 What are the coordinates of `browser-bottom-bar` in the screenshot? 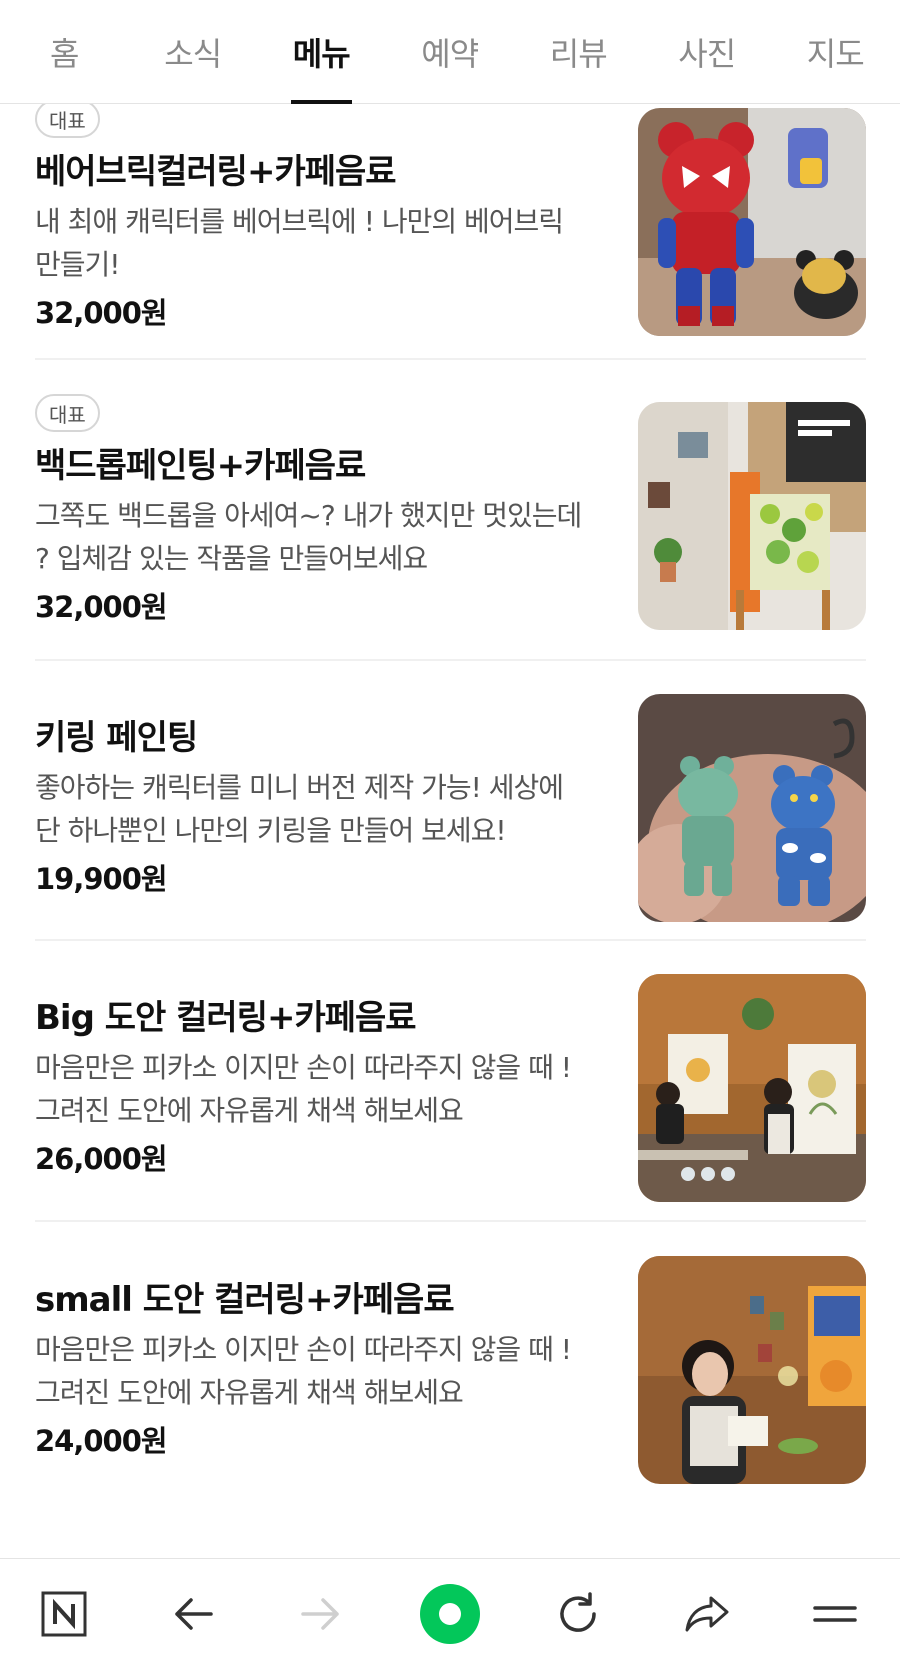 It's located at (450, 1613).